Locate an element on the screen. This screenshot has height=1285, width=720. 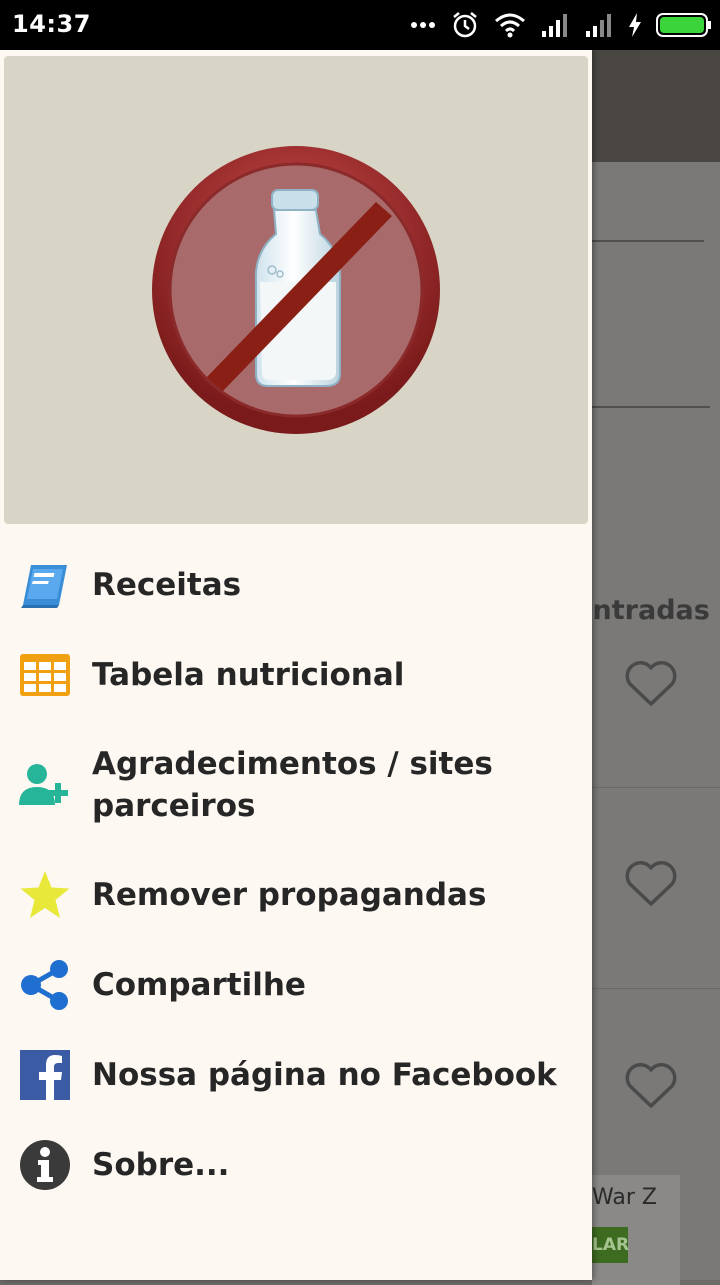
menu-item-facebook: Nossa página no Facebook is located at coordinates (296, 1075).